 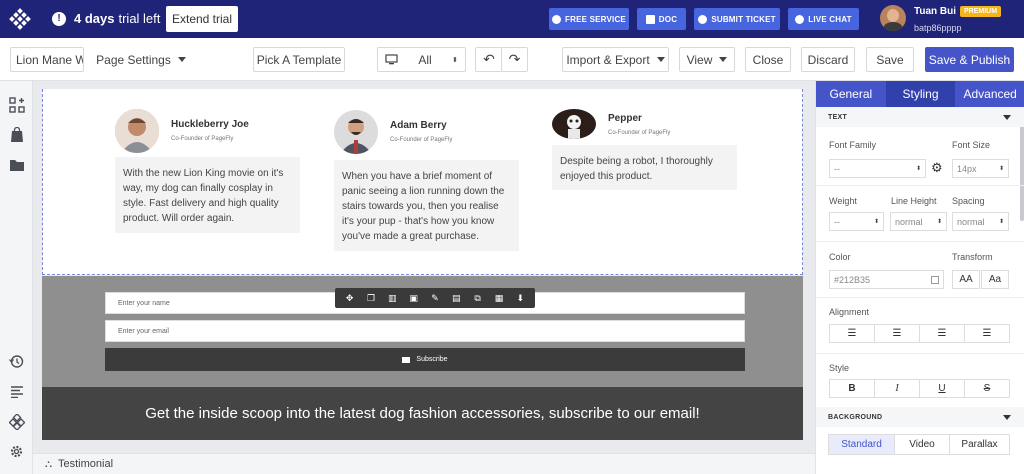 What do you see at coordinates (371, 298) in the screenshot?
I see `duplicate-icon: ❐` at bounding box center [371, 298].